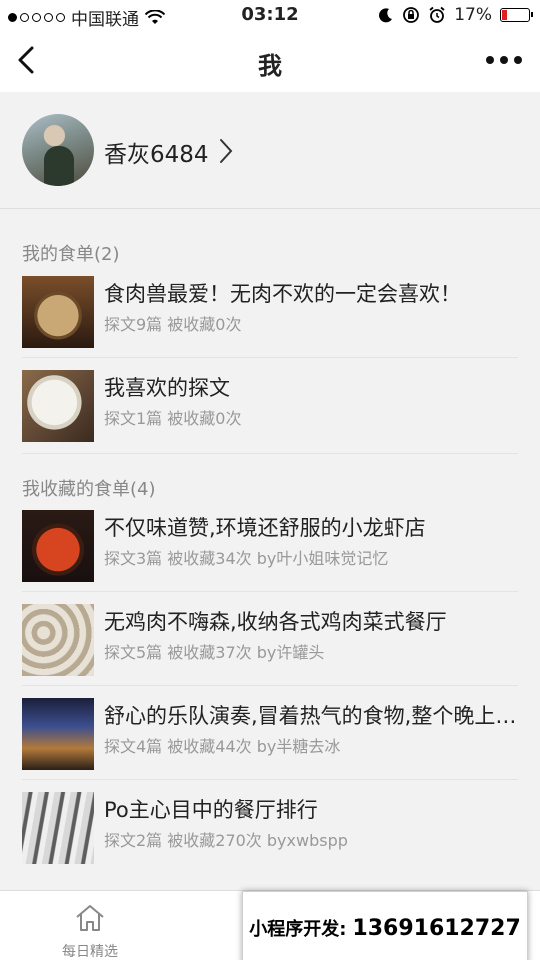 The height and width of the screenshot is (960, 540). Describe the element at coordinates (90, 931) in the screenshot. I see `tab-daily-picks: 每日精选` at that location.